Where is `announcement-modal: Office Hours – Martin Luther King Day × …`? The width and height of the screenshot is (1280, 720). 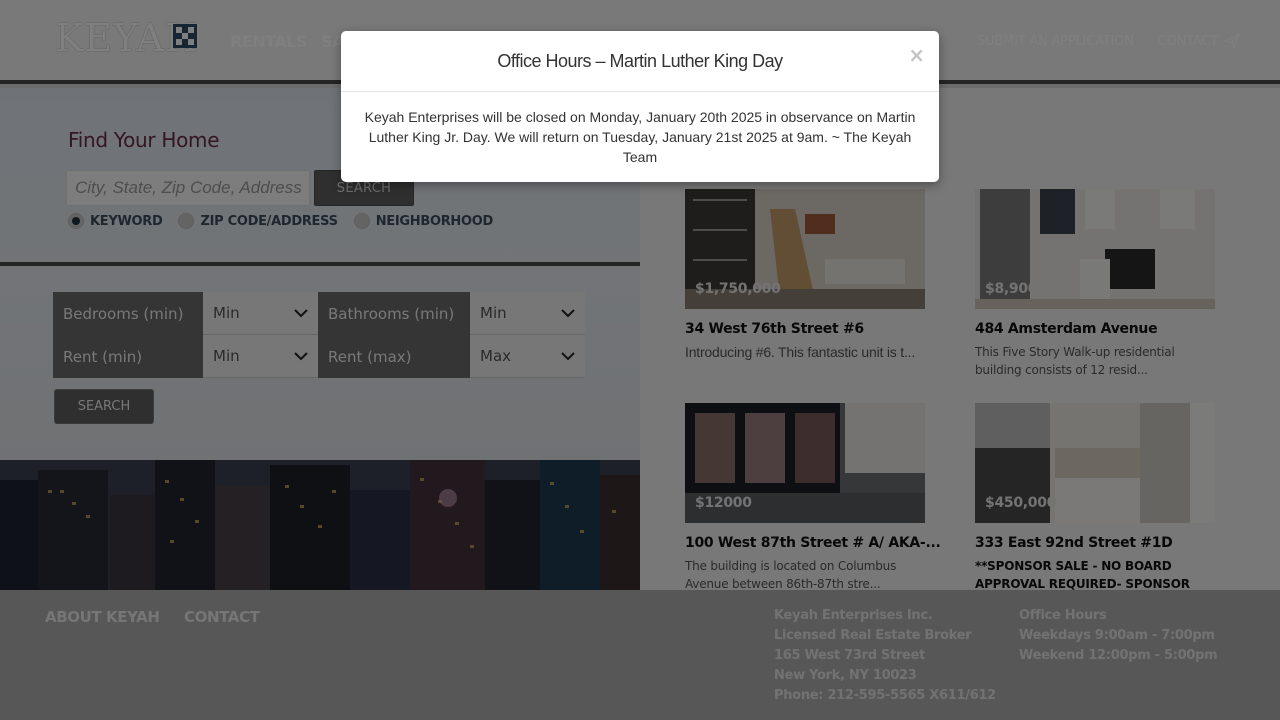
announcement-modal: Office Hours – Martin Luther King Day × … is located at coordinates (640, 106).